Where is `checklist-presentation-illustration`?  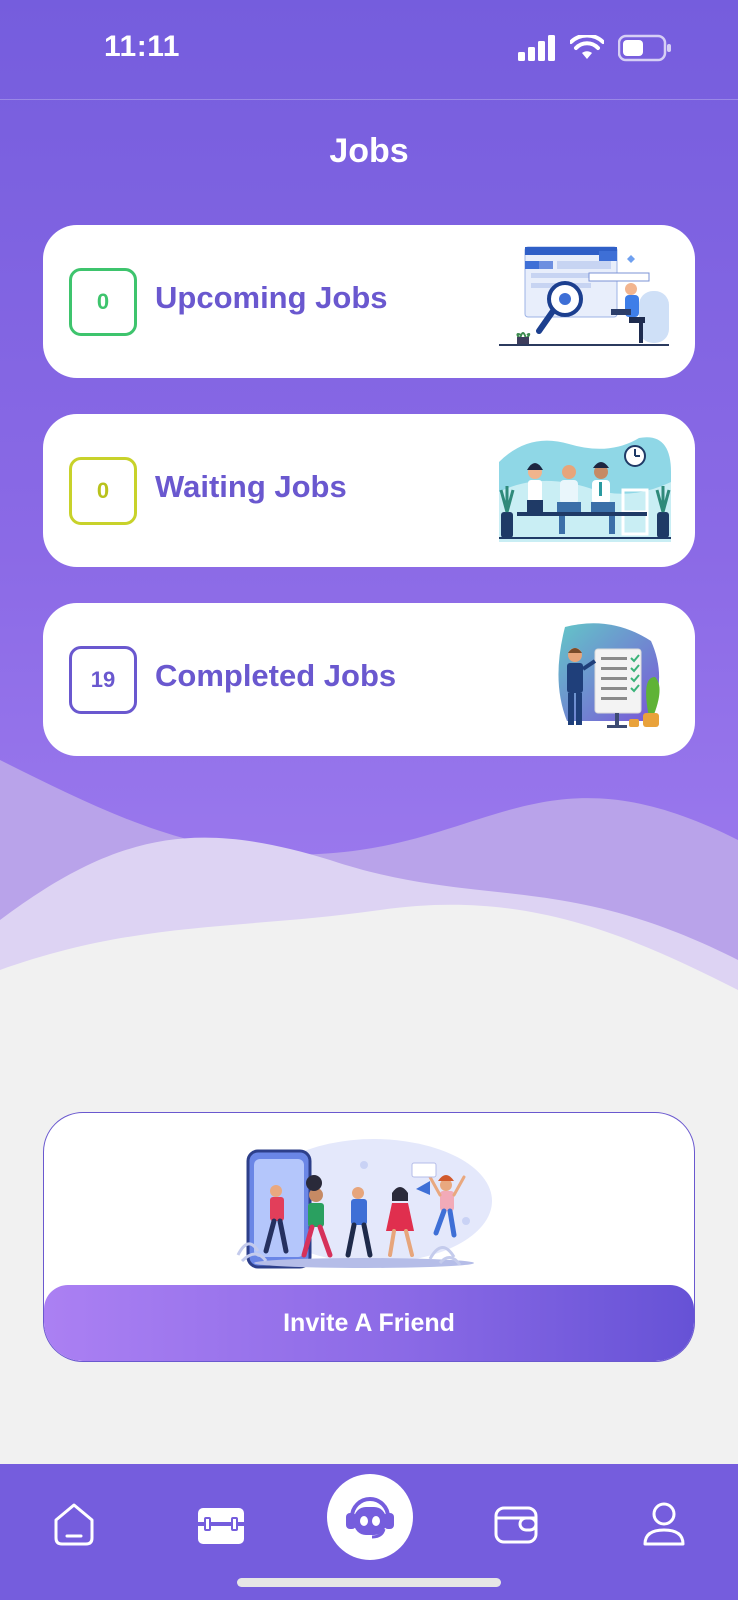 checklist-presentation-illustration is located at coordinates (609, 675).